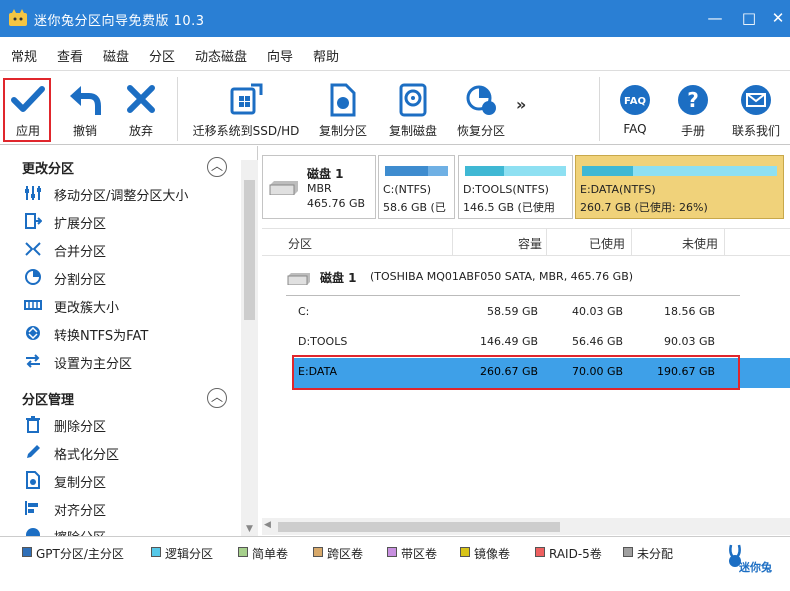 The image size is (790, 591). Describe the element at coordinates (541, 313) in the screenshot. I see `table-row: C: 58.59 GB 40.03 GB 18.56 GB` at that location.